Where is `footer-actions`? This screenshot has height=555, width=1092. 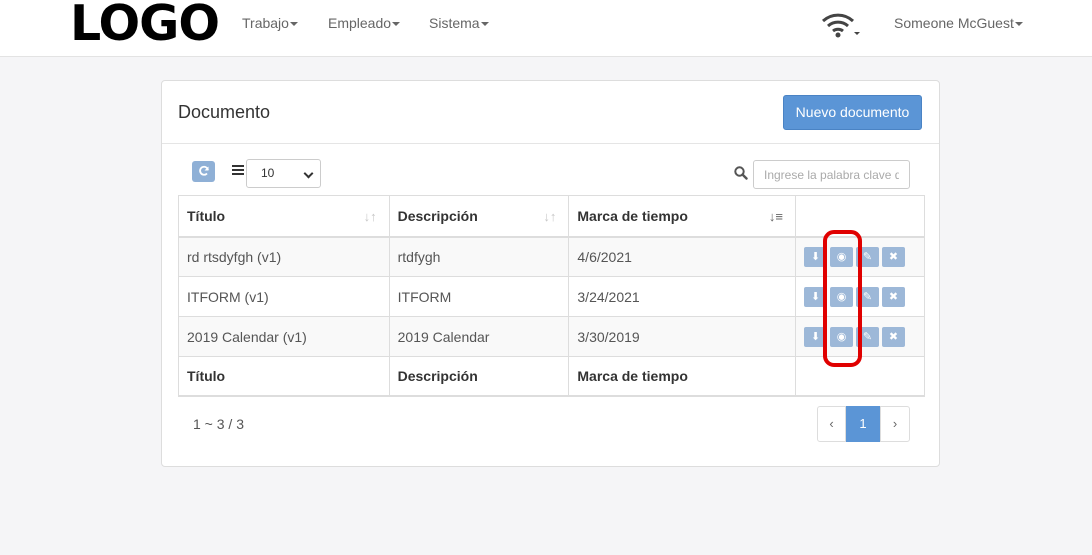
footer-actions is located at coordinates (860, 376).